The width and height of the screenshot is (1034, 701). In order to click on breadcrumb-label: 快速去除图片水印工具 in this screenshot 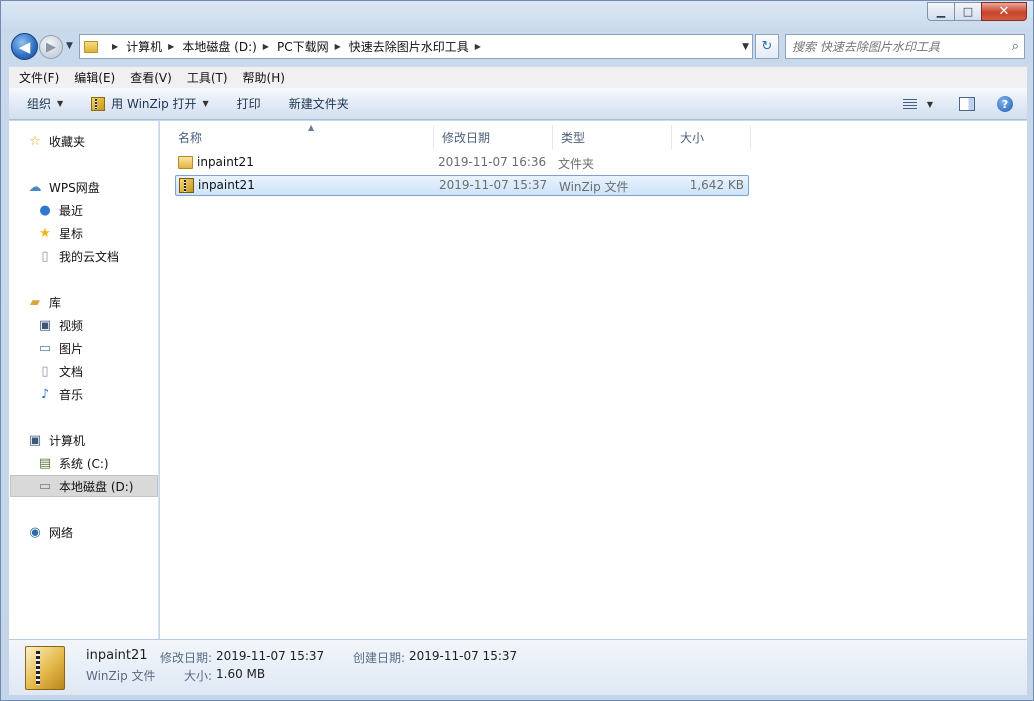, I will do `click(409, 46)`.